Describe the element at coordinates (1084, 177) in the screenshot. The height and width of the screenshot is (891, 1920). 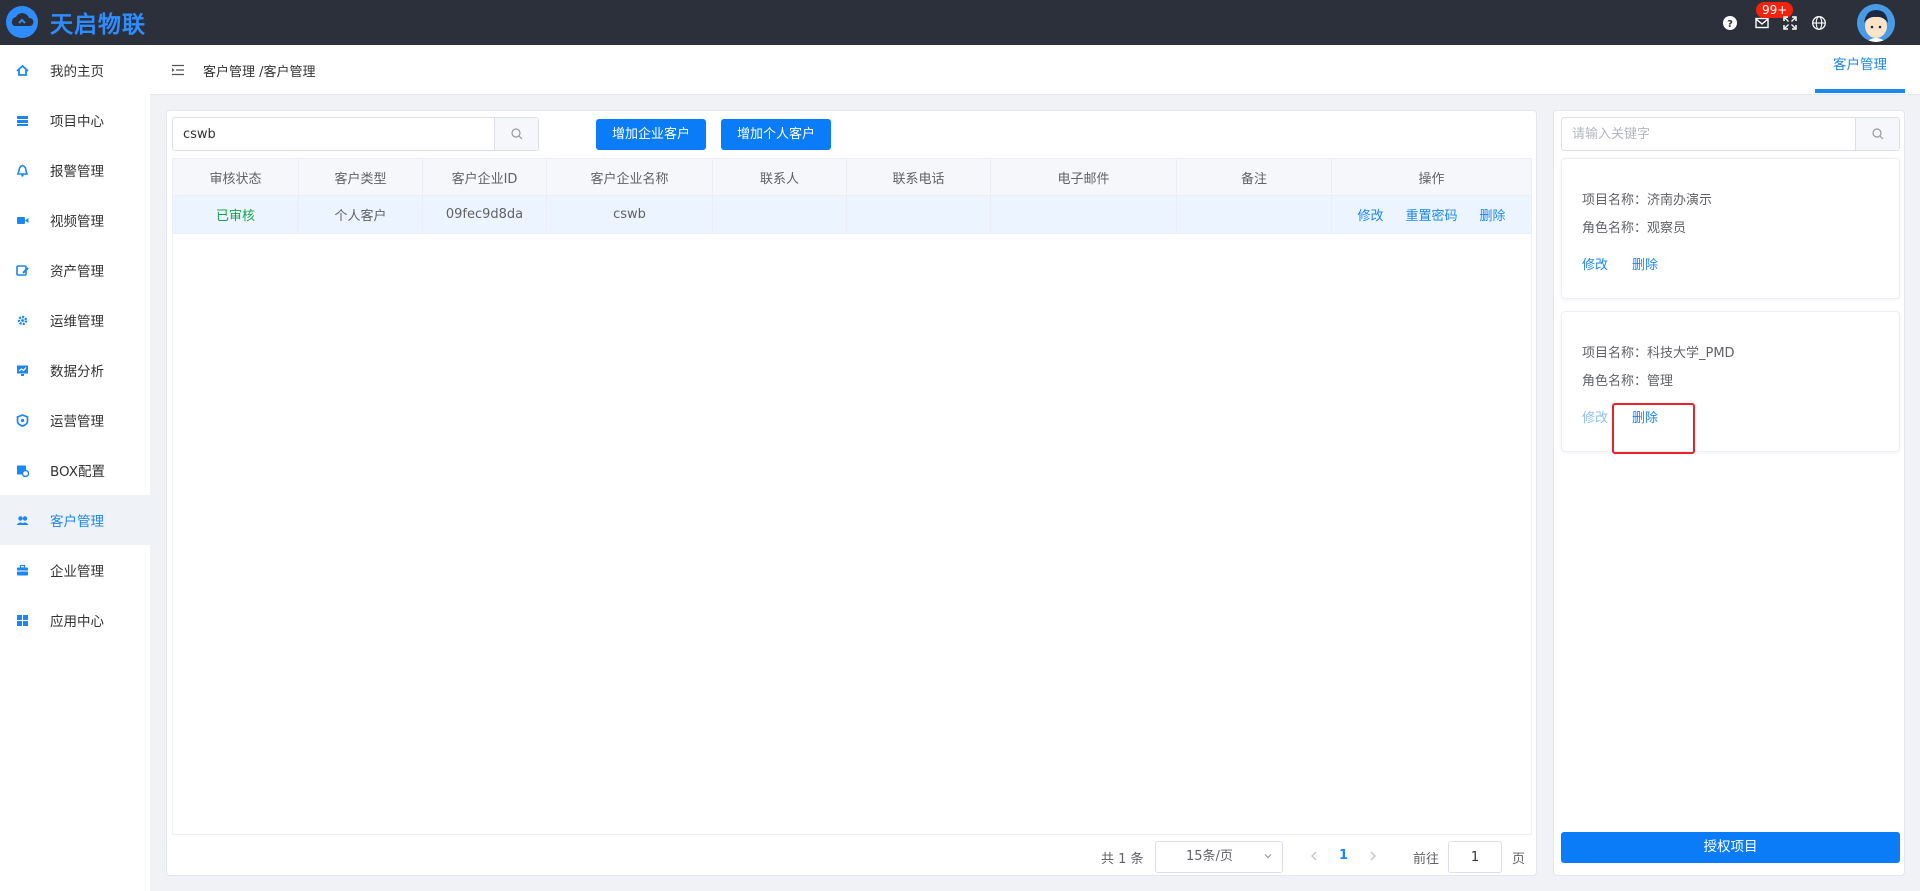
I see `column-header: 电子邮件` at that location.